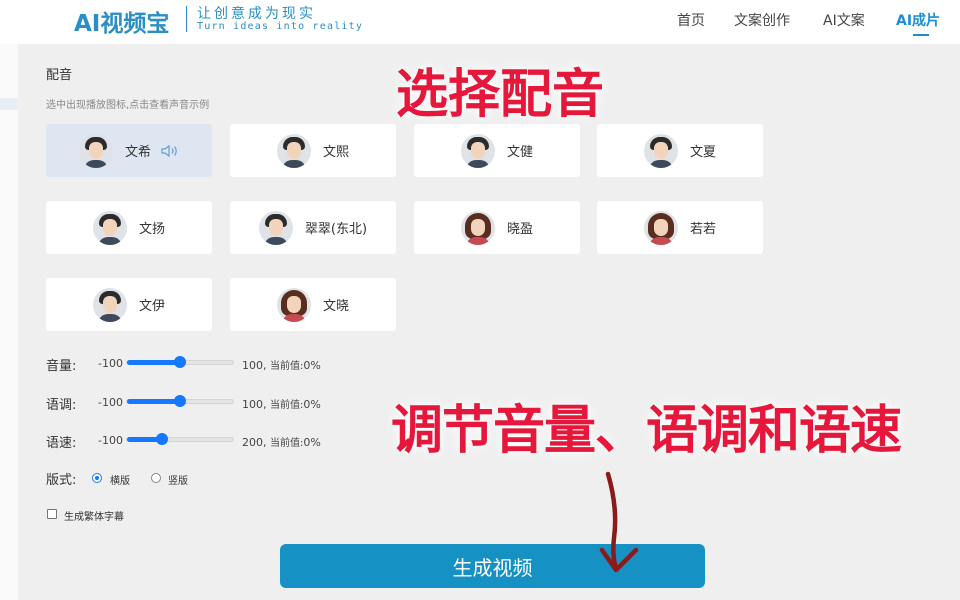  Describe the element at coordinates (110, 402) in the screenshot. I see `pitch-min: -100` at that location.